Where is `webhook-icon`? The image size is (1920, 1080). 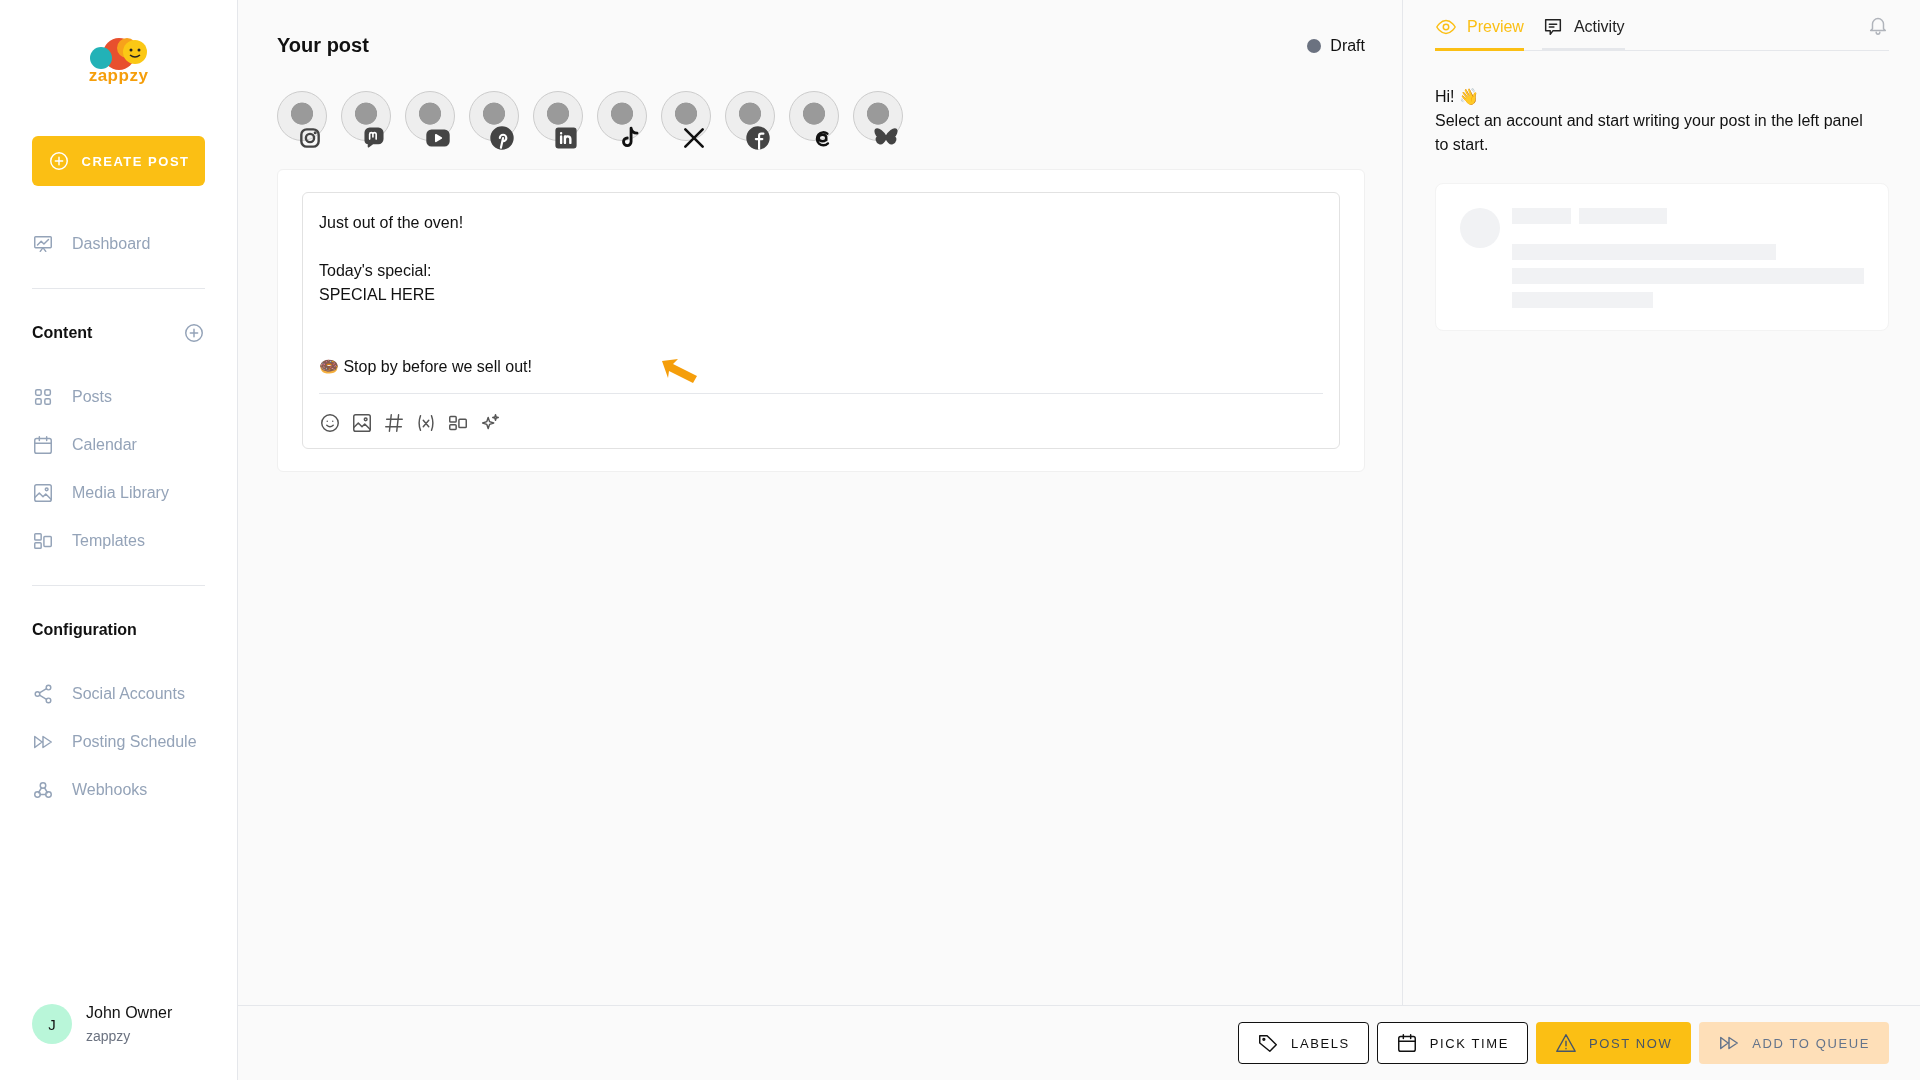 webhook-icon is located at coordinates (43, 790).